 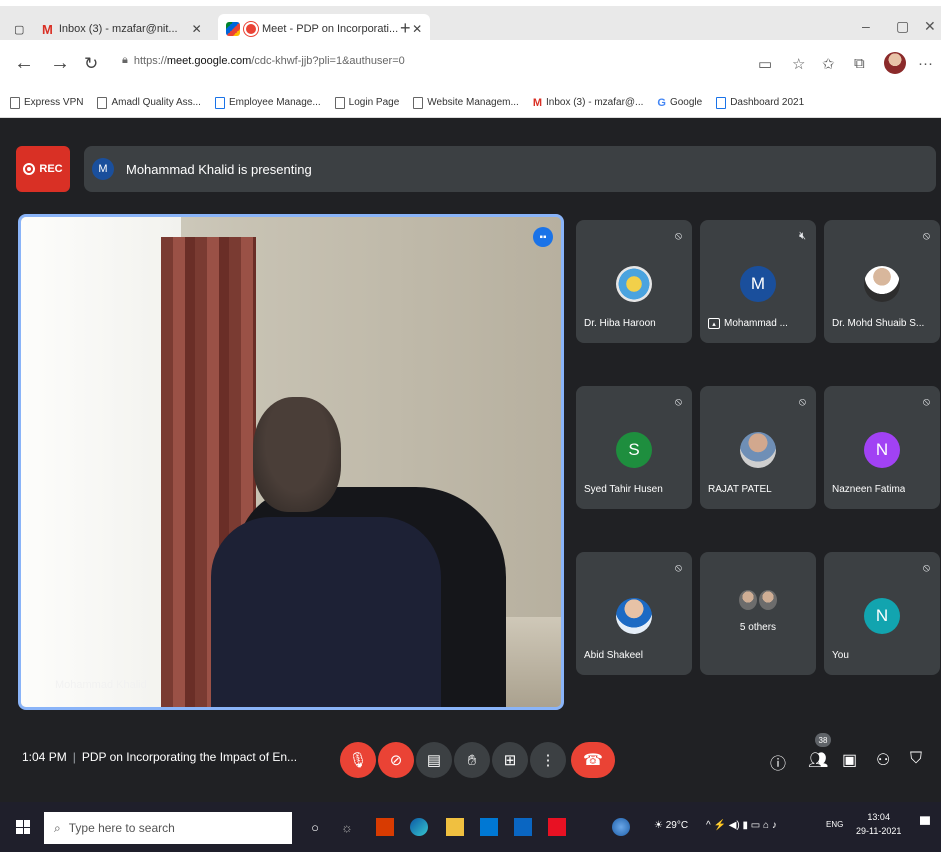 I want to click on captions-button: ▤, so click(x=434, y=760).